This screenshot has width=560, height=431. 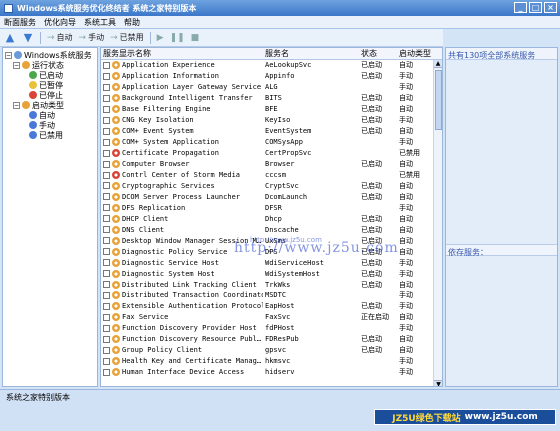 What do you see at coordinates (50, 115) in the screenshot?
I see `tree-item-auto: 自动` at bounding box center [50, 115].